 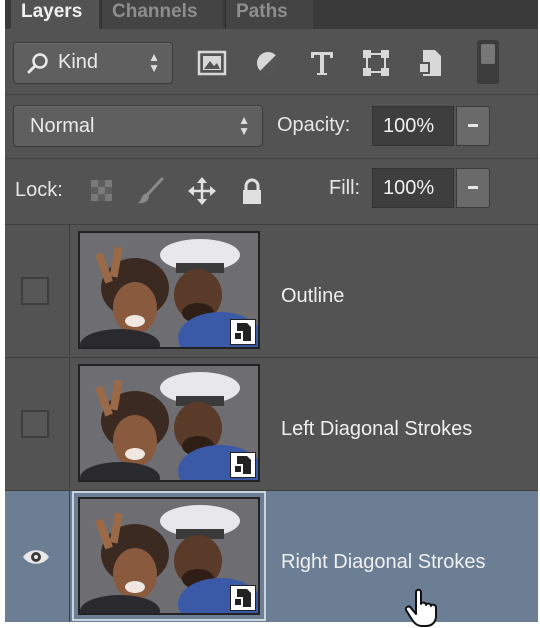 What do you see at coordinates (202, 191) in the screenshot?
I see `lock-position-icon` at bounding box center [202, 191].